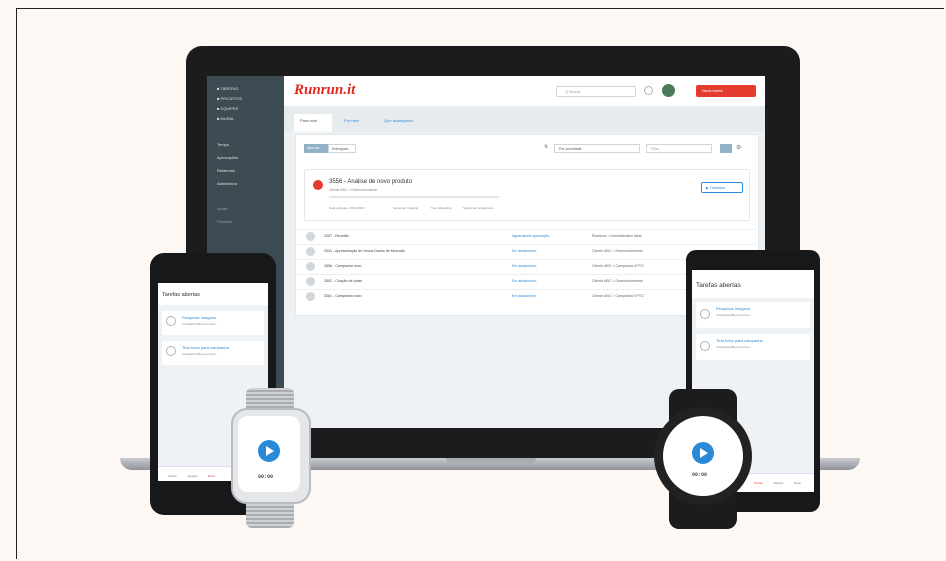 The height and width of the screenshot is (561, 946). Describe the element at coordinates (722, 187) in the screenshot. I see `work-button: ▶ Trabalhar` at that location.